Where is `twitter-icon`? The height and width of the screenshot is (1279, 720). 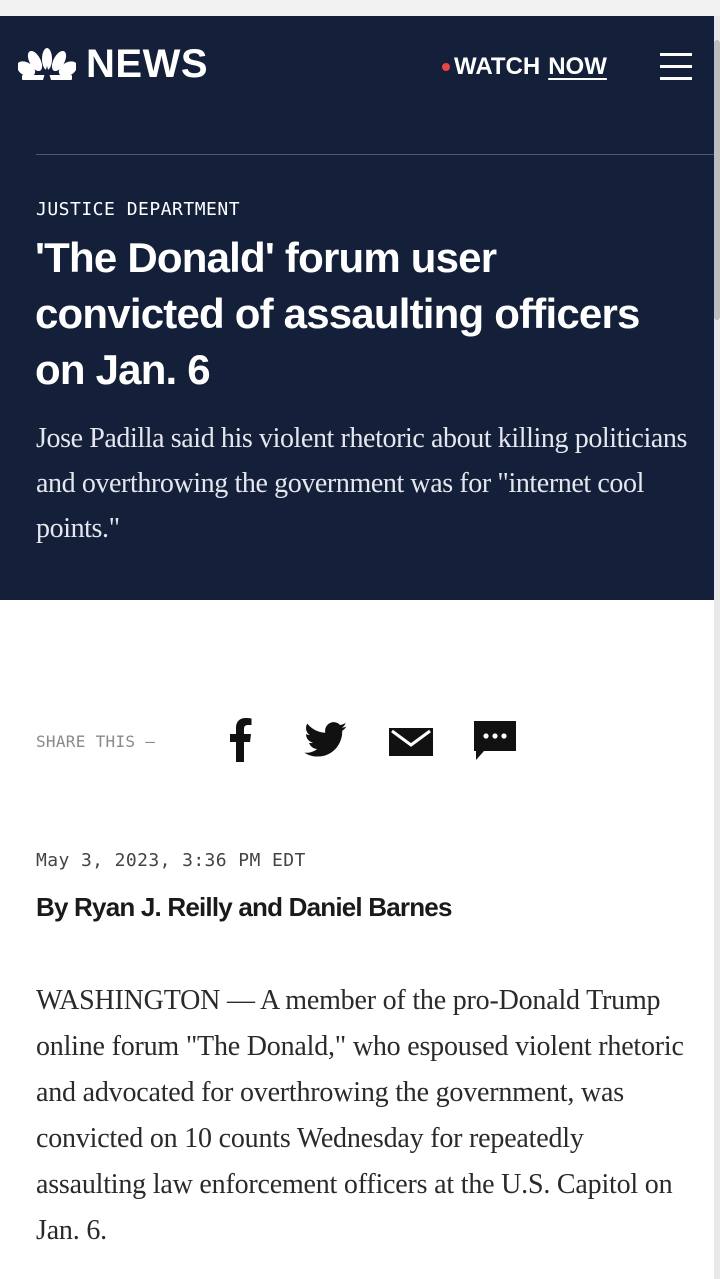 twitter-icon is located at coordinates (325, 739).